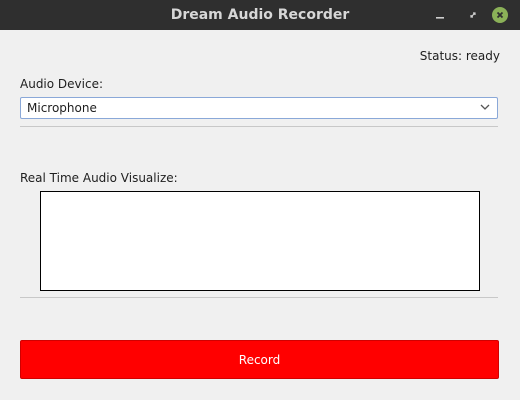 This screenshot has width=520, height=400. Describe the element at coordinates (459, 56) in the screenshot. I see `status-text: Status: ready` at that location.